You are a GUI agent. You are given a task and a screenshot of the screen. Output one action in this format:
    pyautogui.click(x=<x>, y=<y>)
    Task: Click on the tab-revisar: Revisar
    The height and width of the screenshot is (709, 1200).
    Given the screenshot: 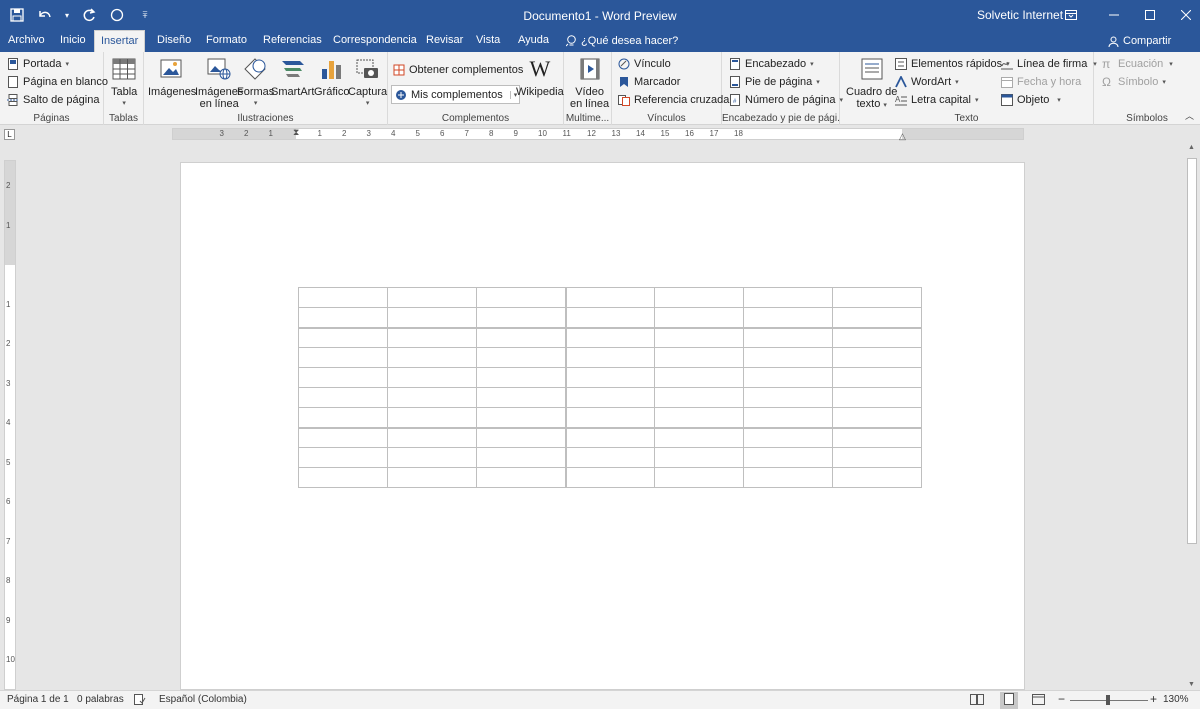 What is the action you would take?
    pyautogui.click(x=444, y=41)
    